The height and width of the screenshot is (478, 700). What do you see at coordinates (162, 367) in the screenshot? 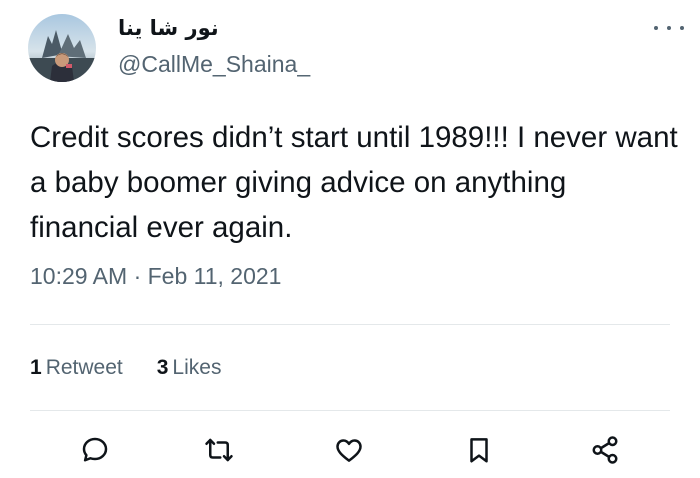
I see `like-count: 3` at bounding box center [162, 367].